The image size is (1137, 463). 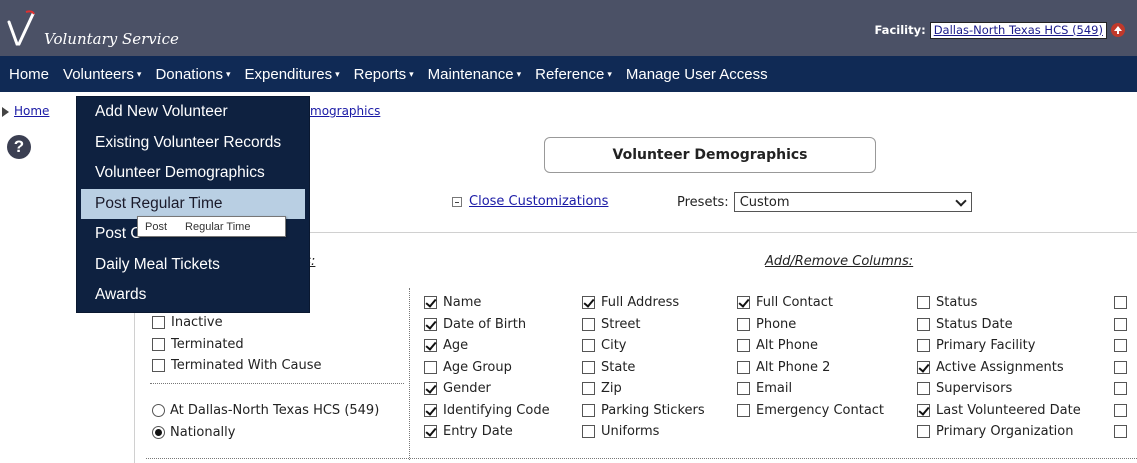 What do you see at coordinates (810, 303) in the screenshot?
I see `column-option-full-contact: Full Contact` at bounding box center [810, 303].